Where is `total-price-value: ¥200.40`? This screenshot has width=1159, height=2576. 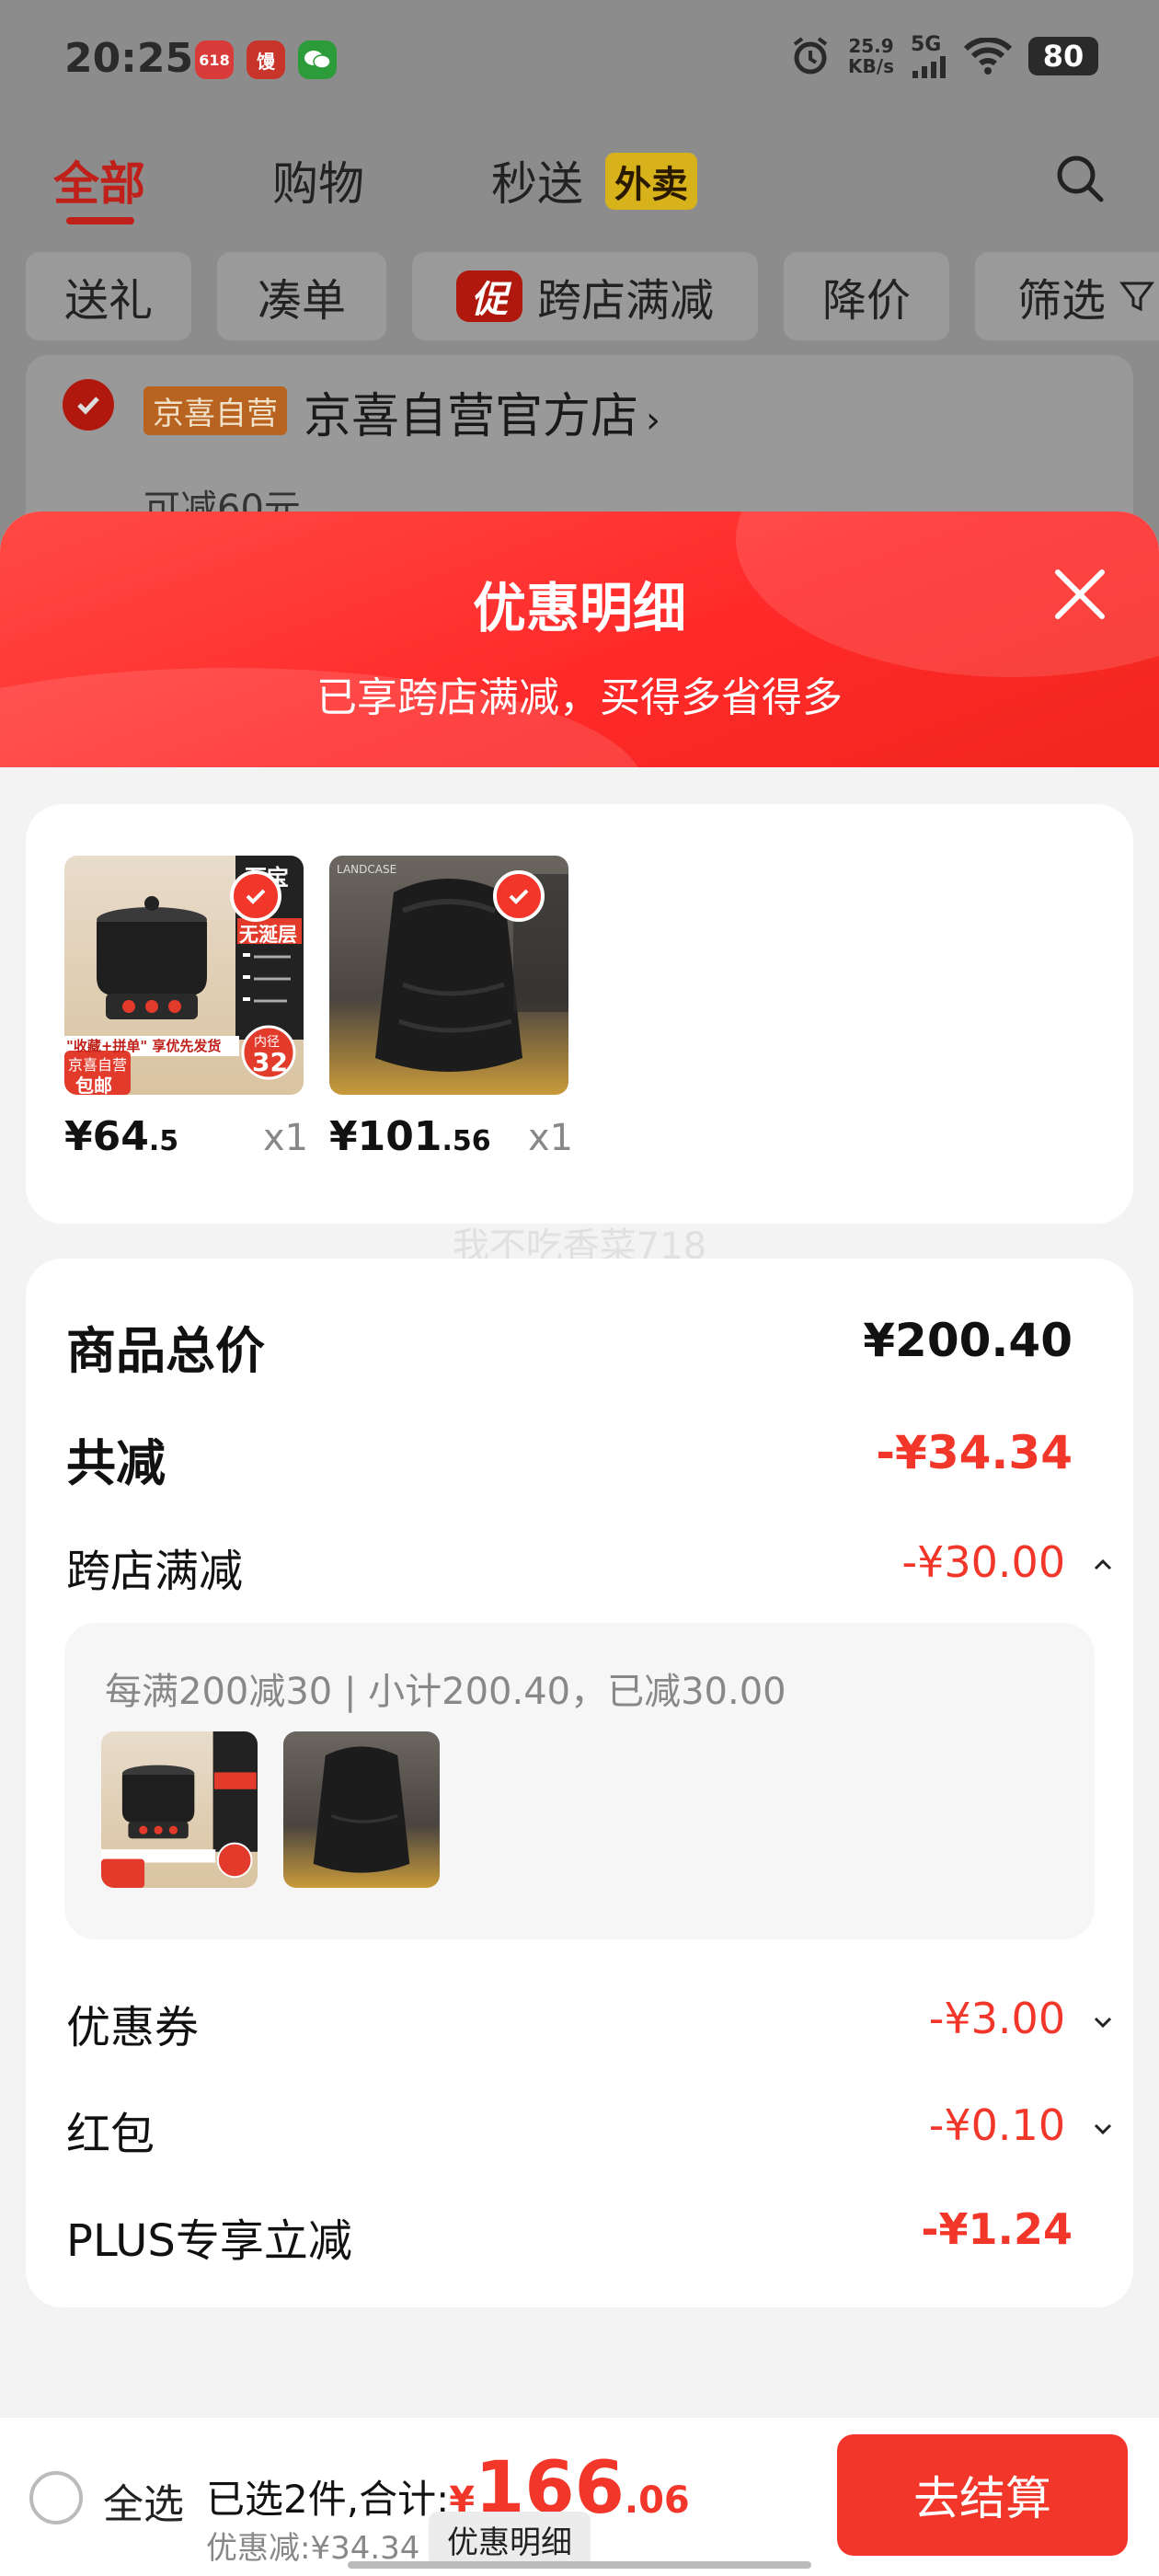
total-price-value: ¥200.40 is located at coordinates (968, 1340).